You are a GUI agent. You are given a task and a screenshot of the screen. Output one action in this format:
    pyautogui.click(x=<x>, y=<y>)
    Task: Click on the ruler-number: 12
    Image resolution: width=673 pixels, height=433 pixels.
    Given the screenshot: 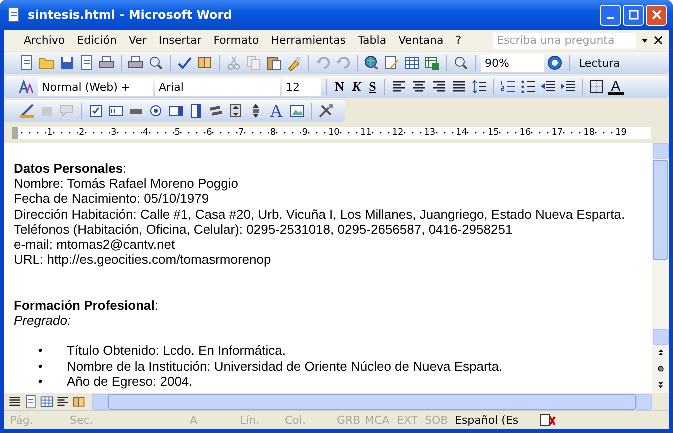 What is the action you would take?
    pyautogui.click(x=398, y=133)
    